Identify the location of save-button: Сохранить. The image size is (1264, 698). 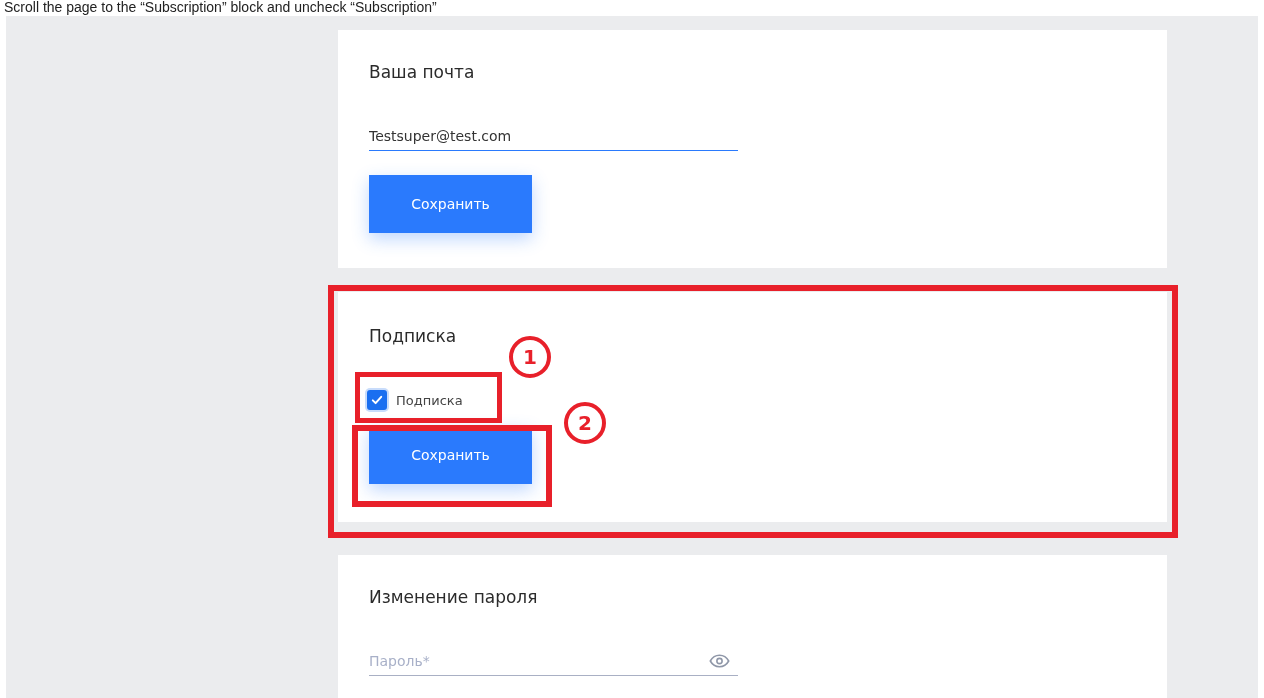
(450, 204).